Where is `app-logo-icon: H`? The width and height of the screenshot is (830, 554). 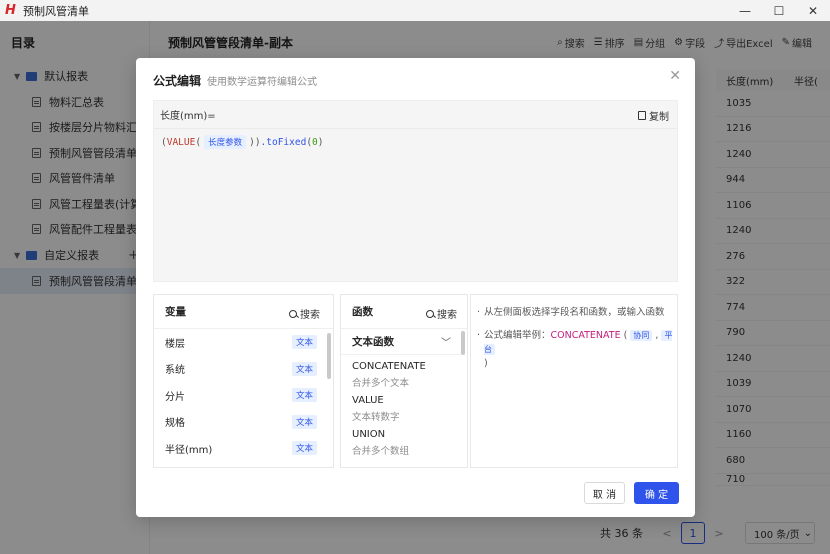
app-logo-icon: H is located at coordinates (10, 10).